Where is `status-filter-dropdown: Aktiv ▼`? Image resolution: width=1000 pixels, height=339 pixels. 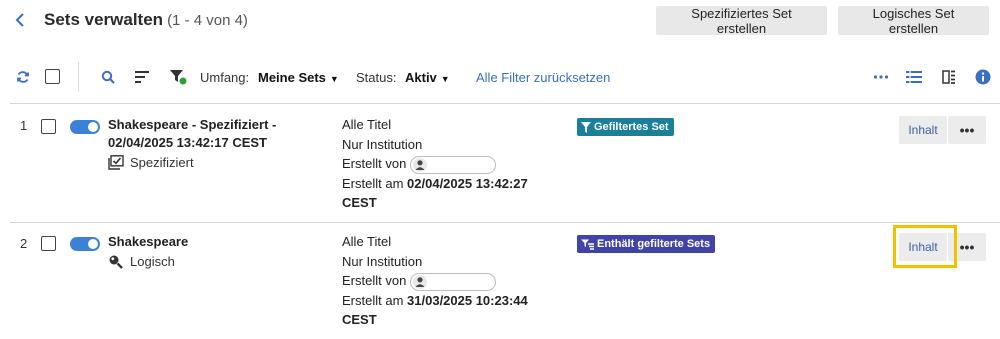
status-filter-dropdown: Aktiv ▼ is located at coordinates (427, 77).